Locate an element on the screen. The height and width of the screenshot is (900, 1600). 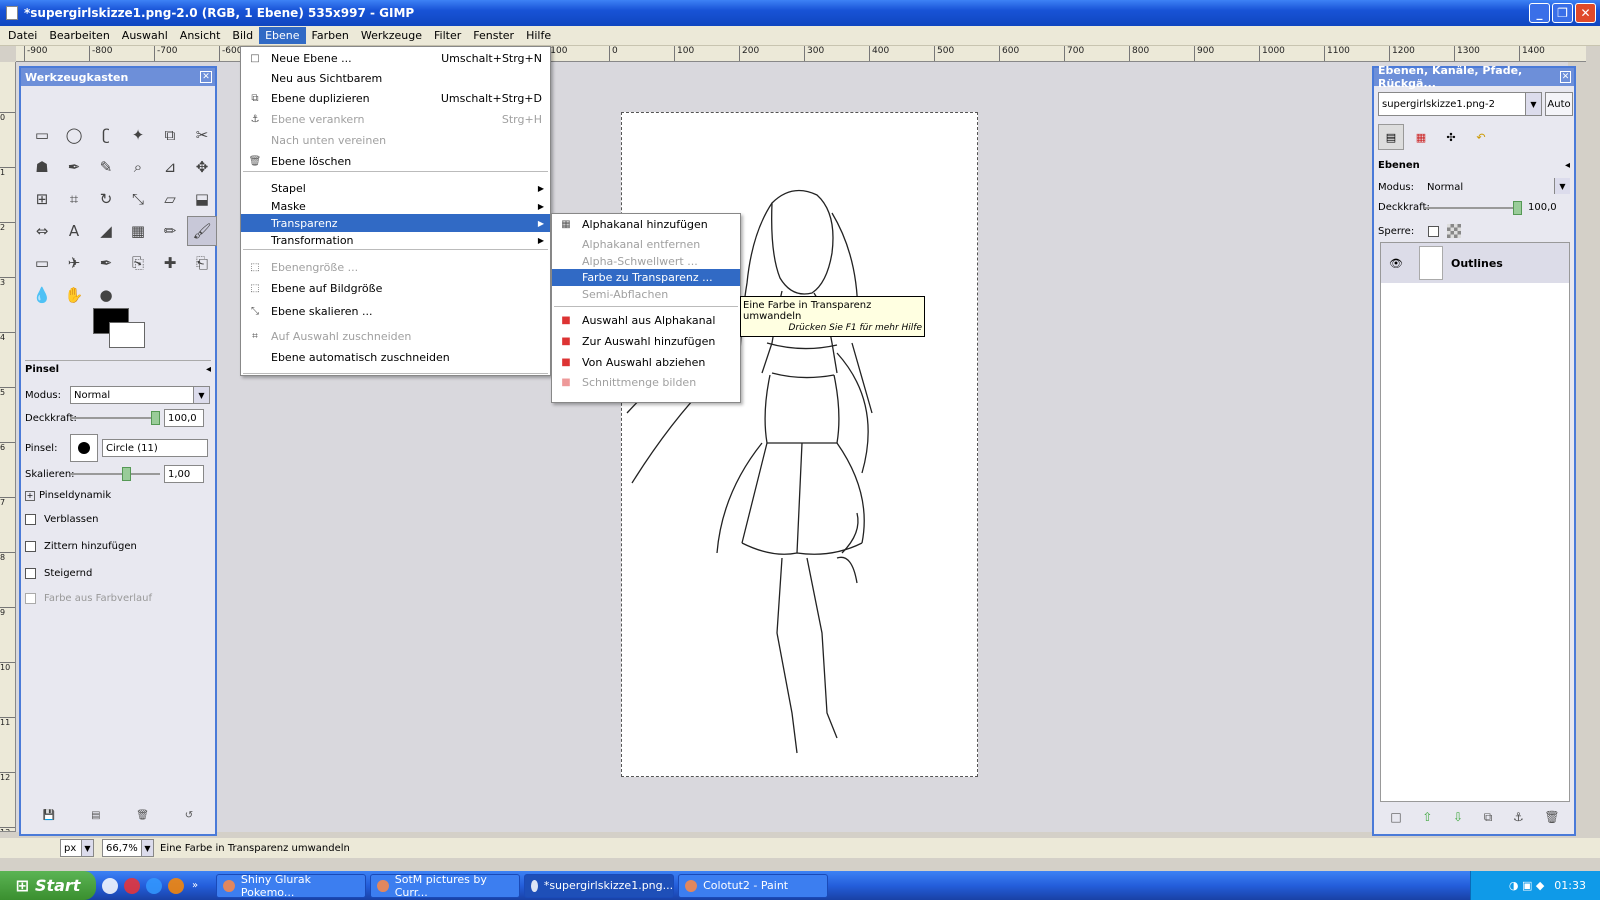
layers-title-bar: Ebenen, Kanäle, Pfade, Rückgä... ✕ is located at coordinates (1474, 77).